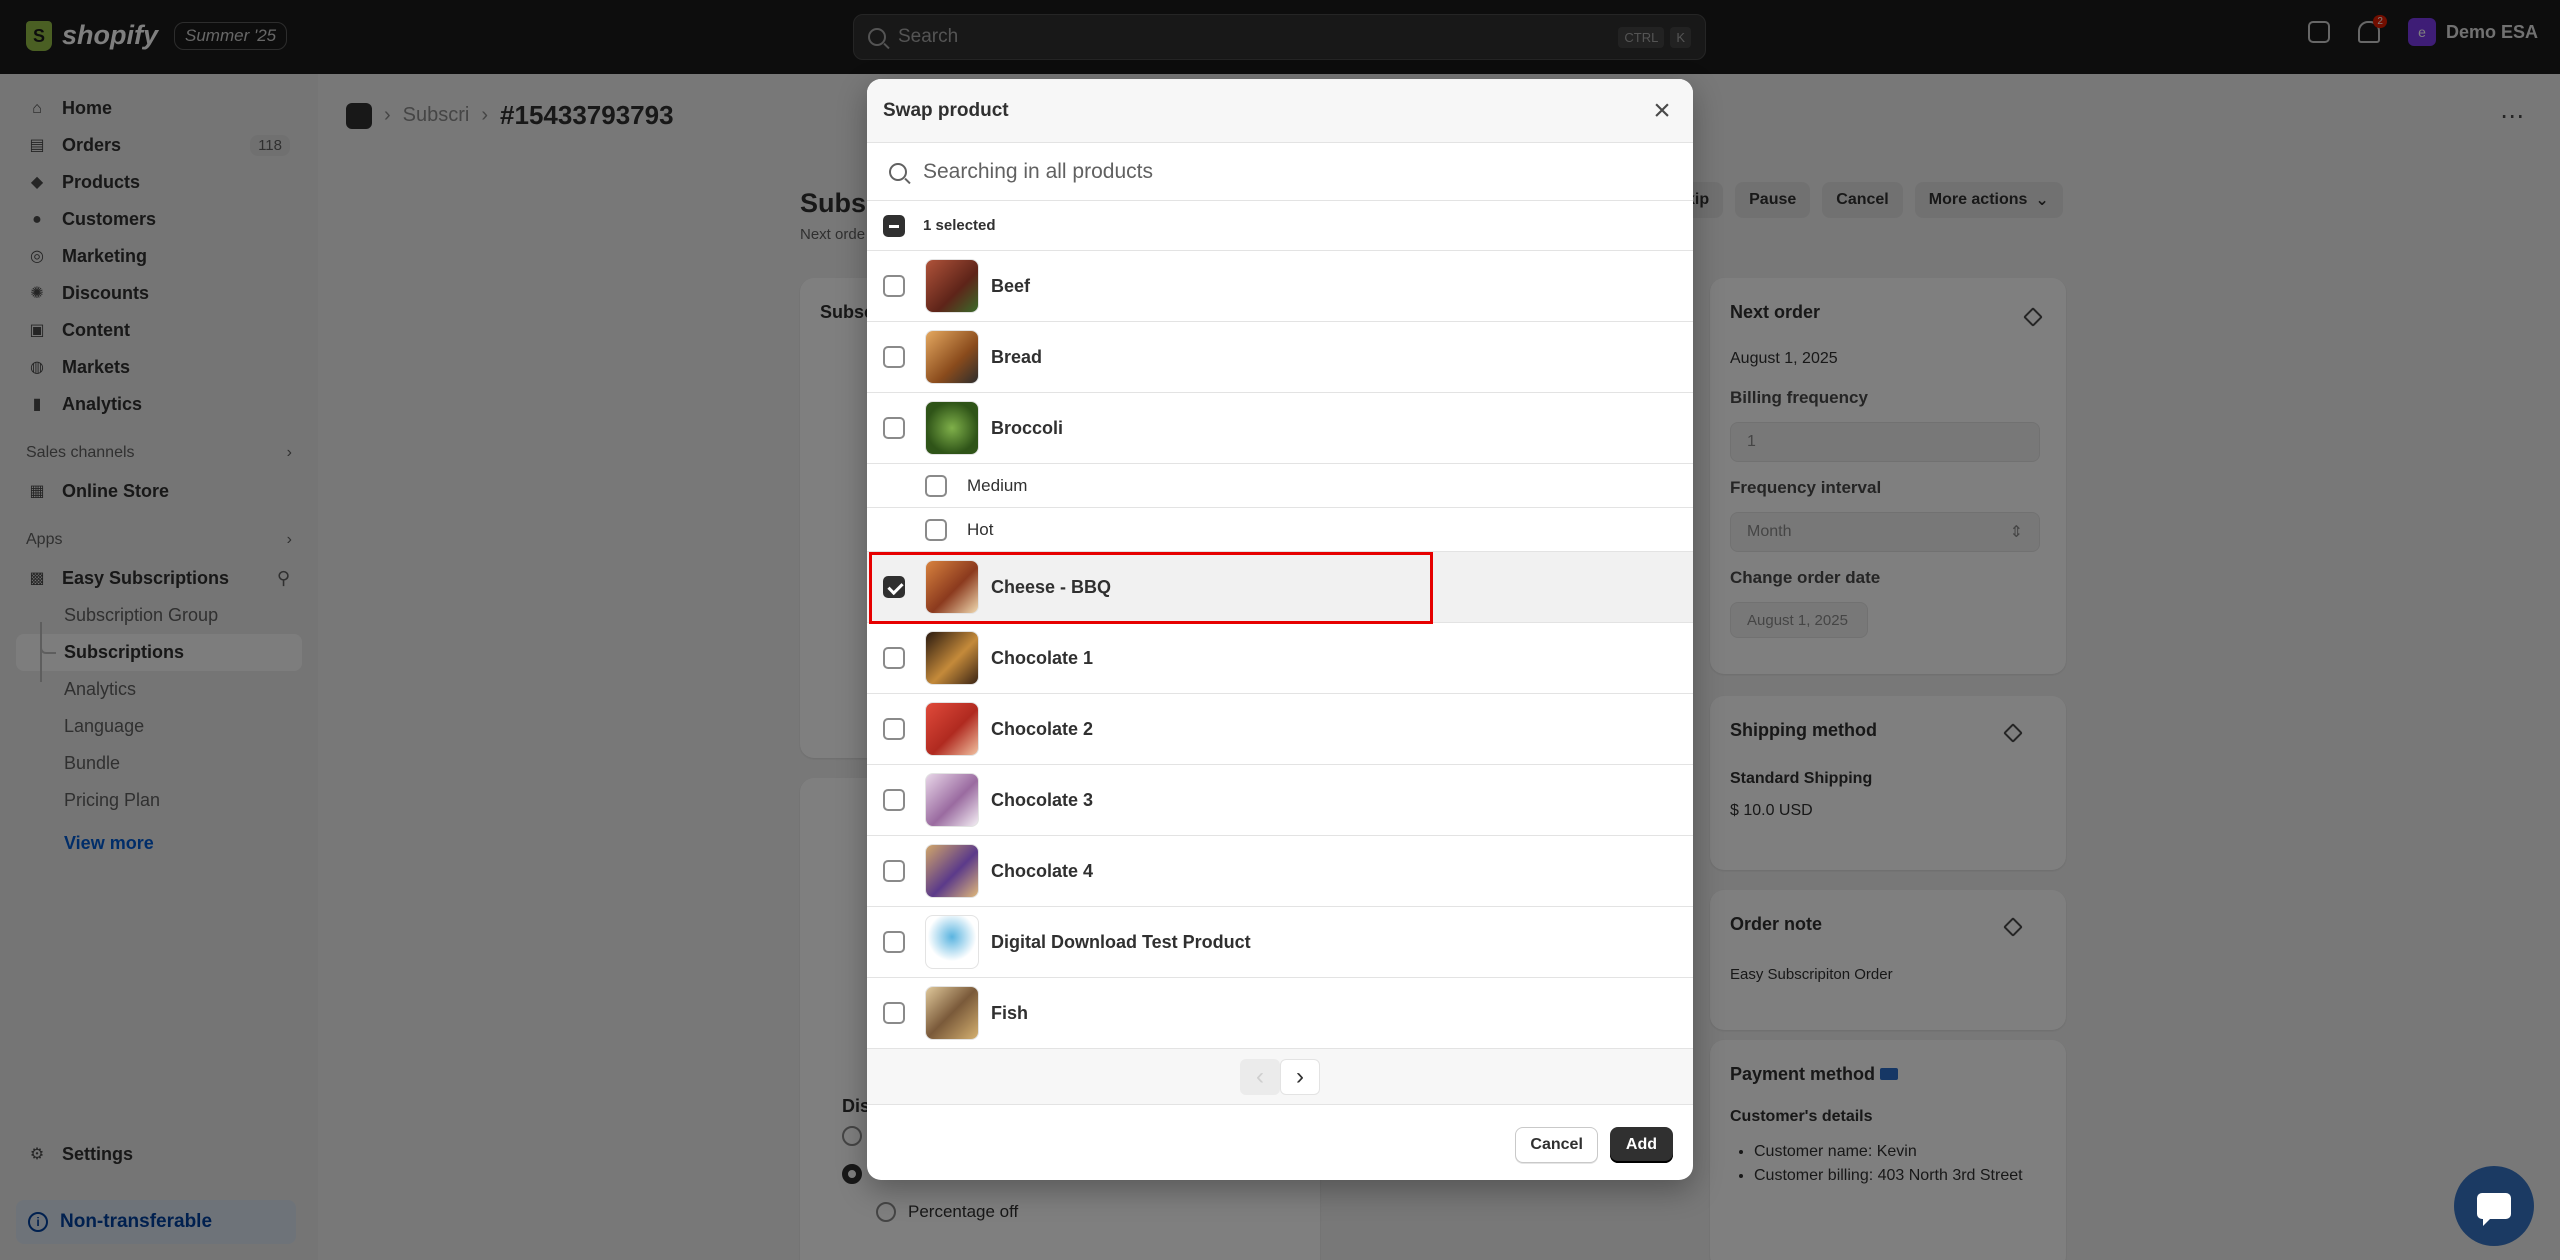 The height and width of the screenshot is (1260, 2560). What do you see at coordinates (1280, 658) in the screenshot?
I see `product-row: Chocolate 1` at bounding box center [1280, 658].